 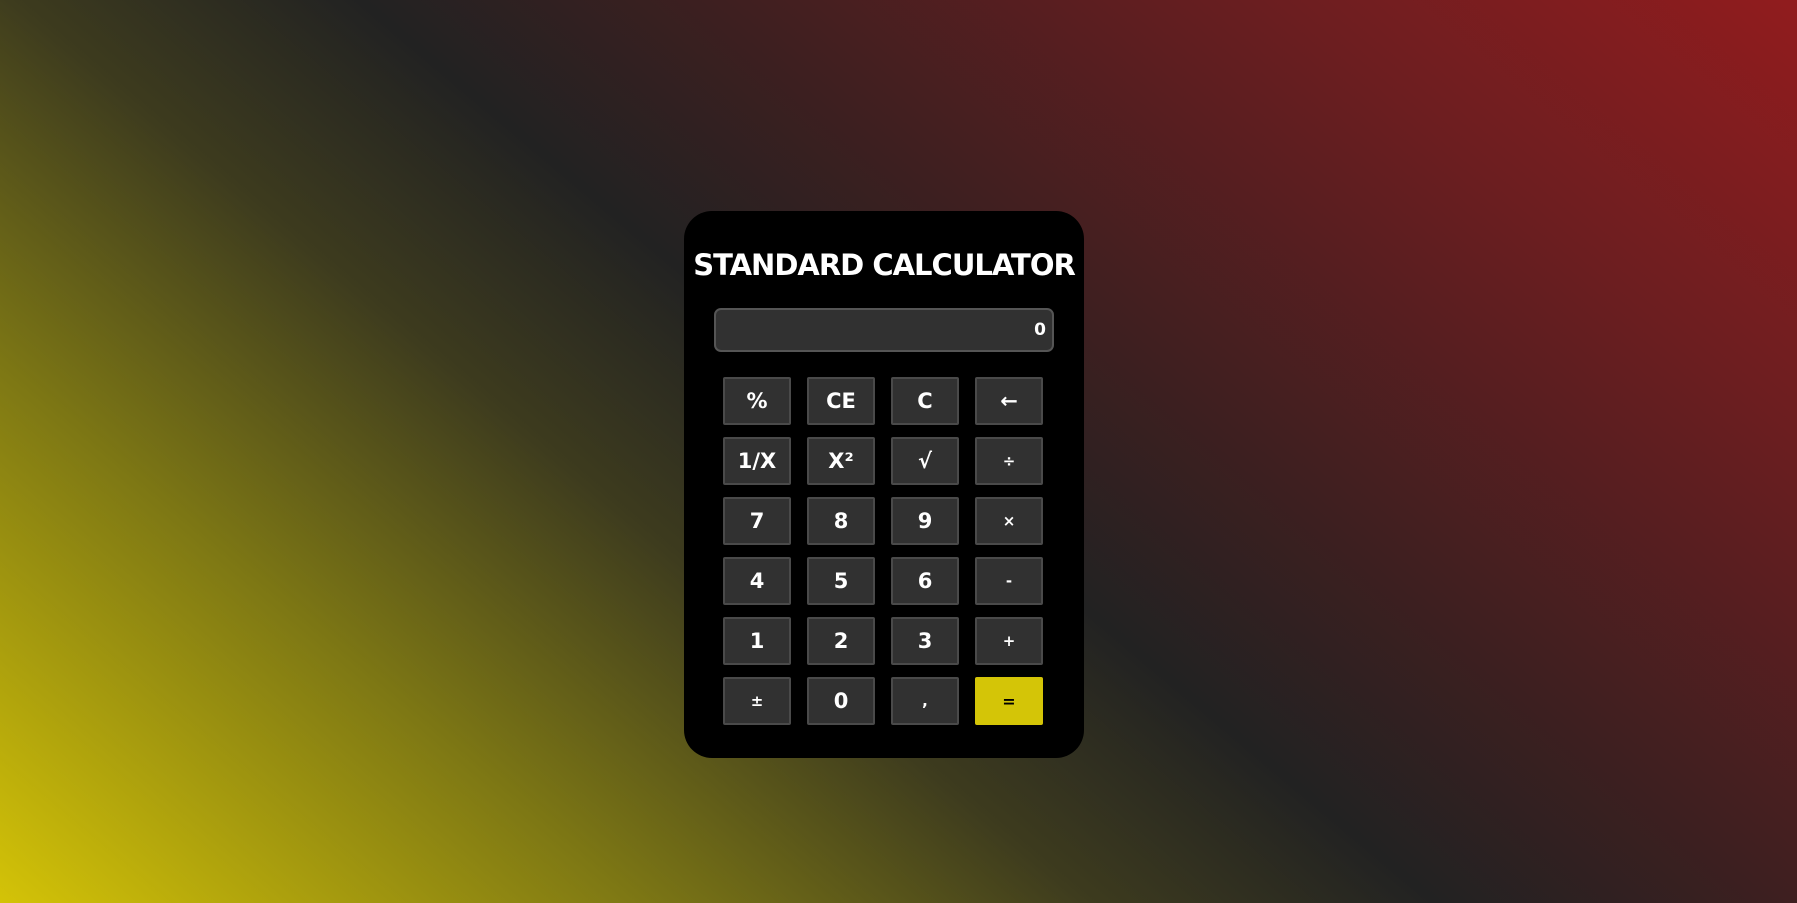 What do you see at coordinates (841, 461) in the screenshot?
I see `square-button: X²` at bounding box center [841, 461].